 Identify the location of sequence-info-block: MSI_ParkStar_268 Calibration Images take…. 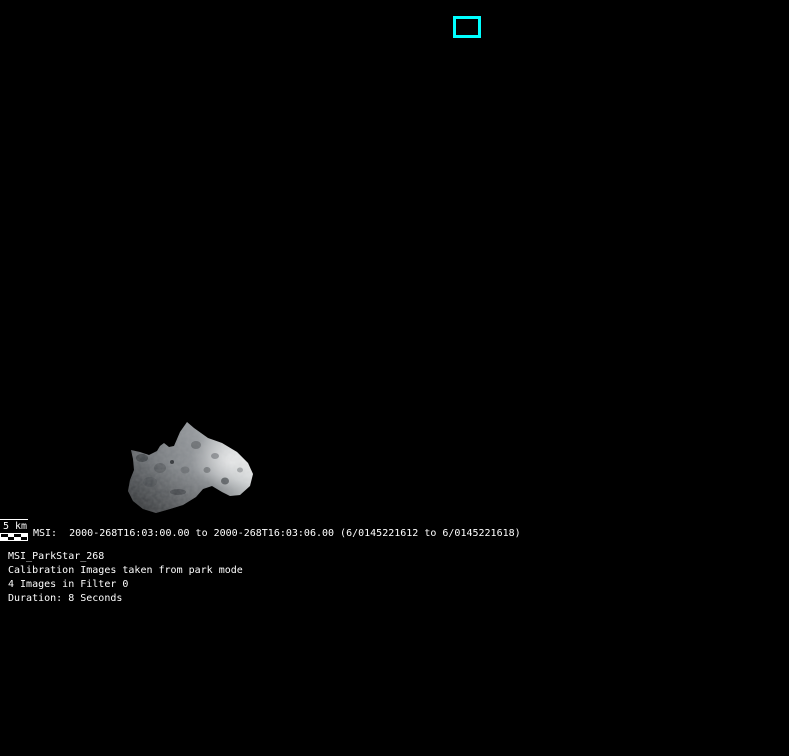
(125, 578).